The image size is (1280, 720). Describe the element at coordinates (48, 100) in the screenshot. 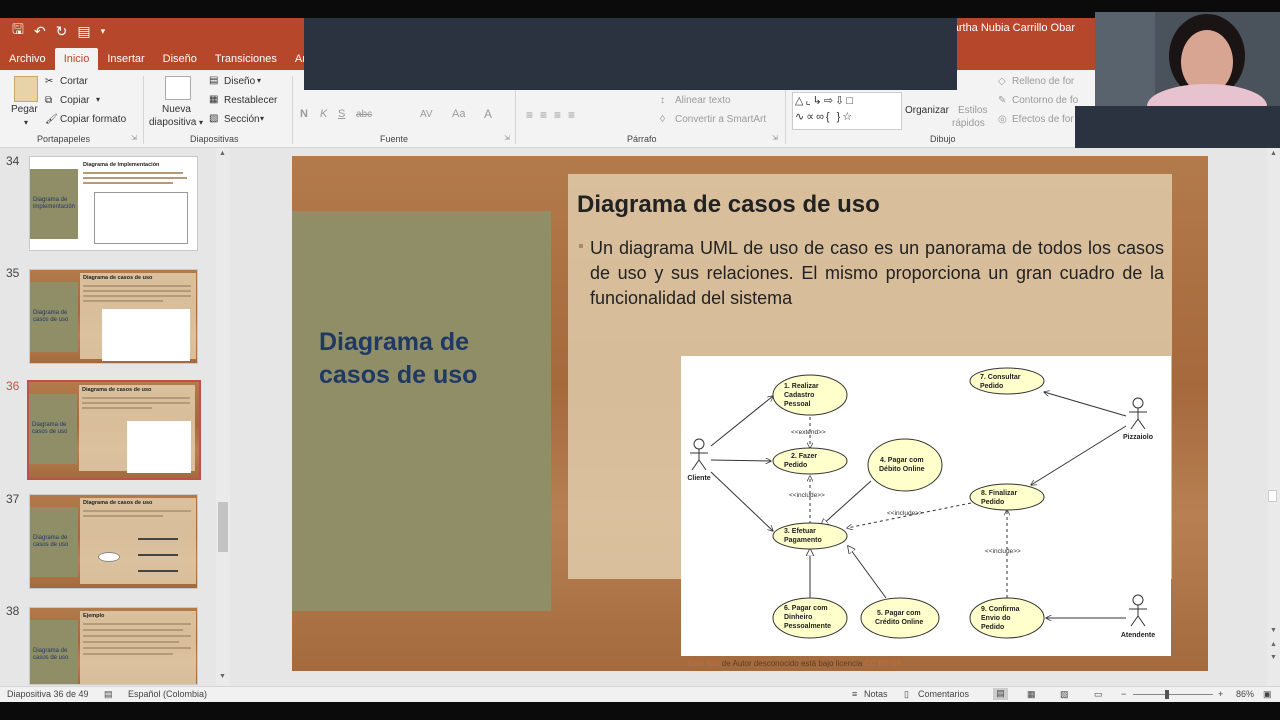

I see `copy-icon: ⧉` at that location.